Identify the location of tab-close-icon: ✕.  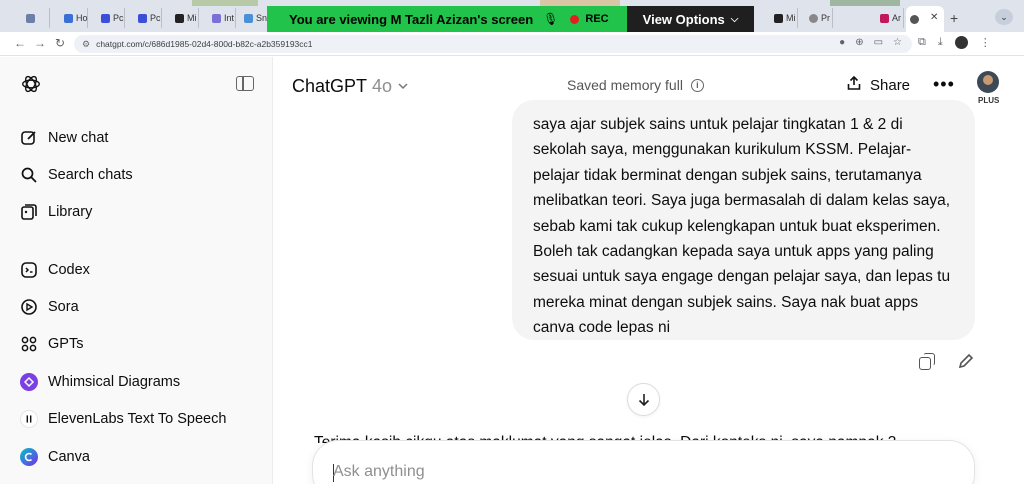
(934, 17).